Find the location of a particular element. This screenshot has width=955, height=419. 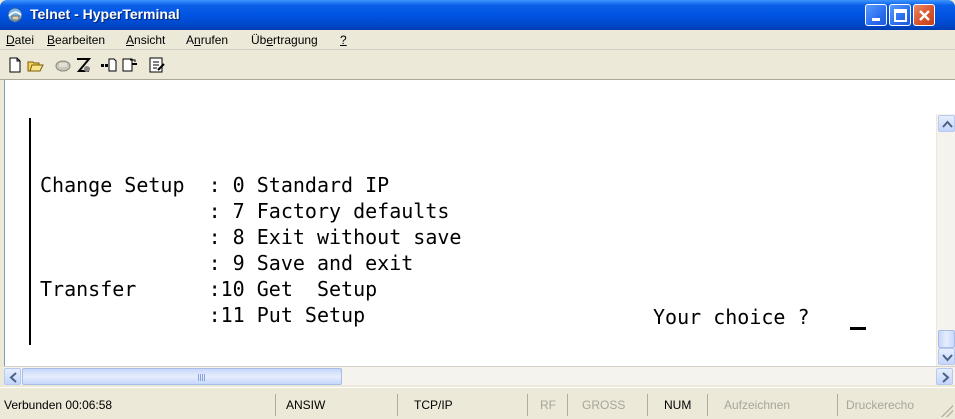

minimize-icon is located at coordinates (876, 19).